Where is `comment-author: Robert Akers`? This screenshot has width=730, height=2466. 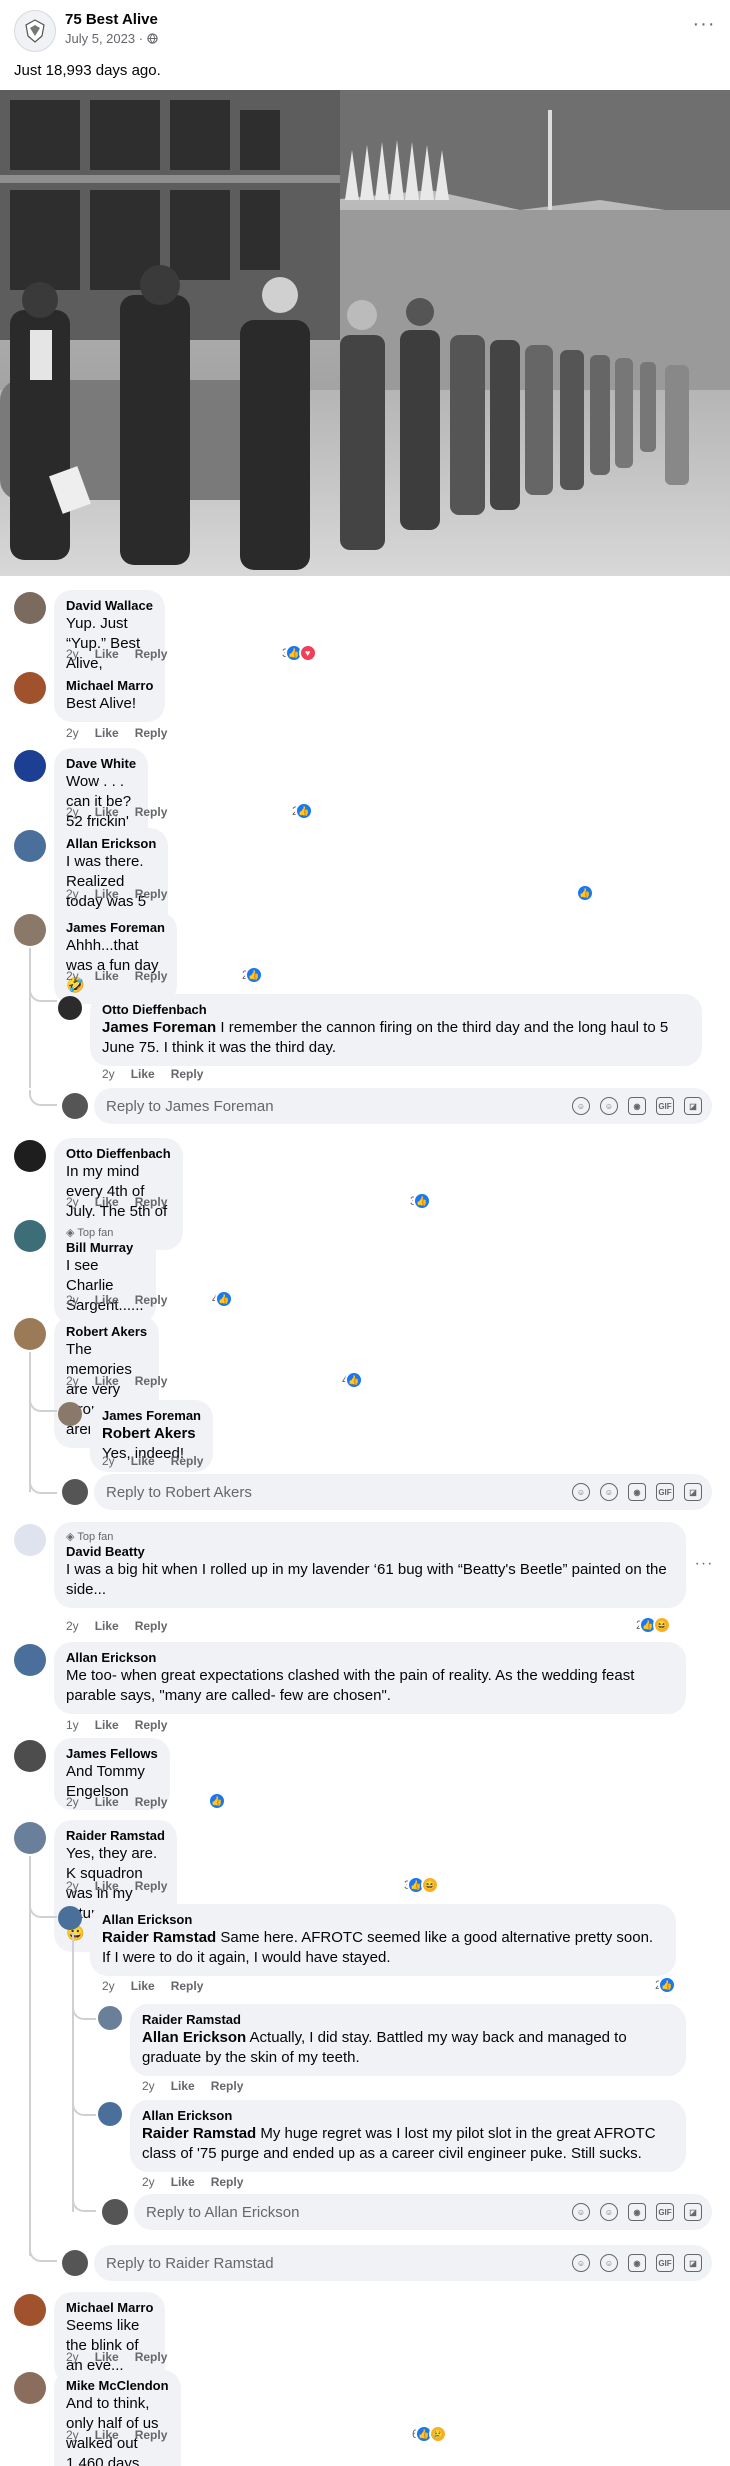 comment-author: Robert Akers is located at coordinates (106, 1332).